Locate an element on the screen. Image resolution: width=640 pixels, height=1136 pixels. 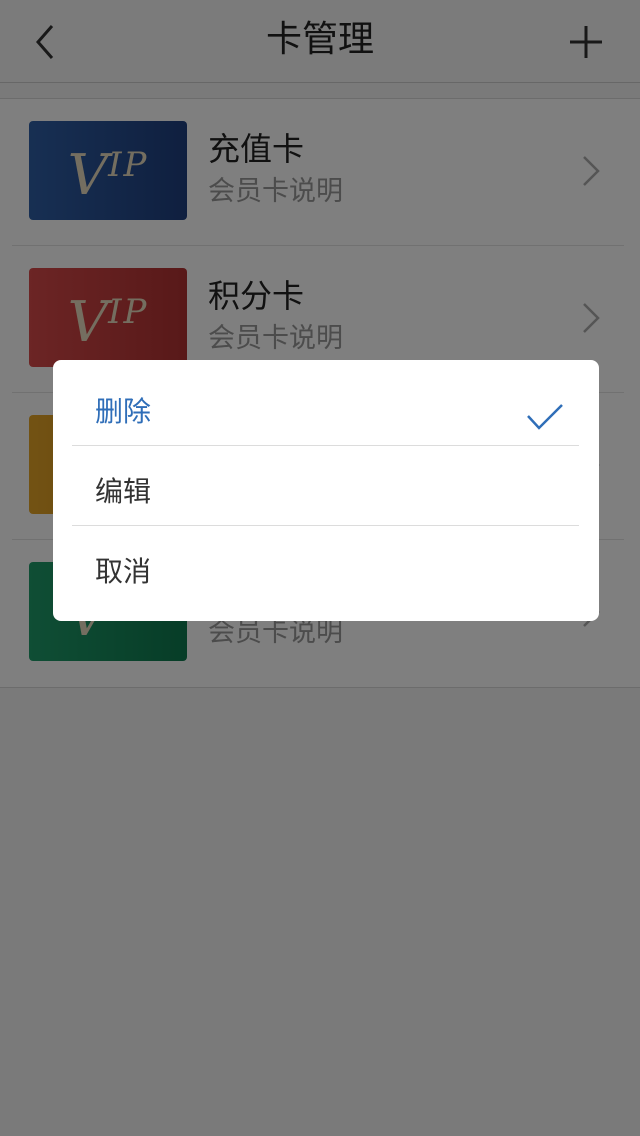
option-label: 编辑 is located at coordinates (123, 491).